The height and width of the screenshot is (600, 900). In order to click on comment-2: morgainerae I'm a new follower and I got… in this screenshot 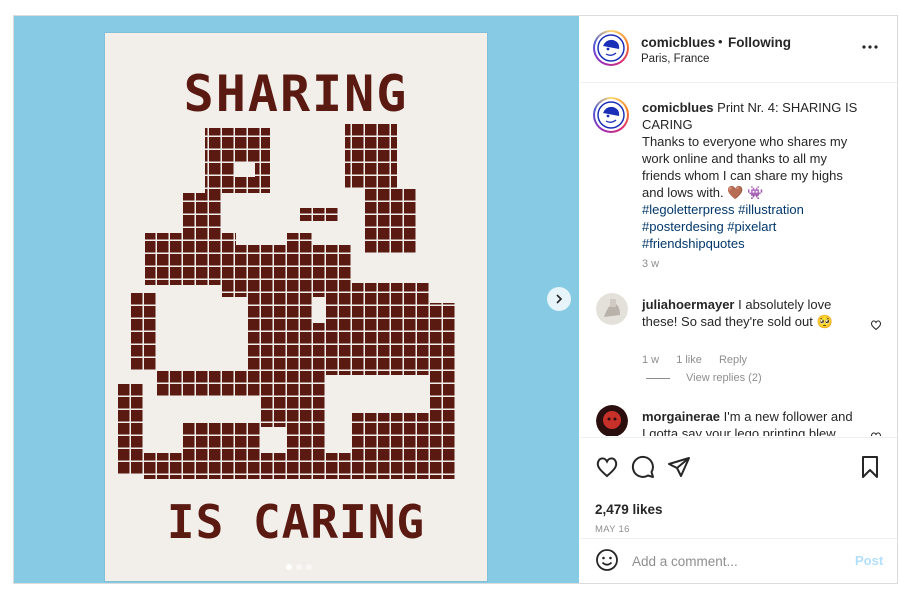, I will do `click(749, 422)`.